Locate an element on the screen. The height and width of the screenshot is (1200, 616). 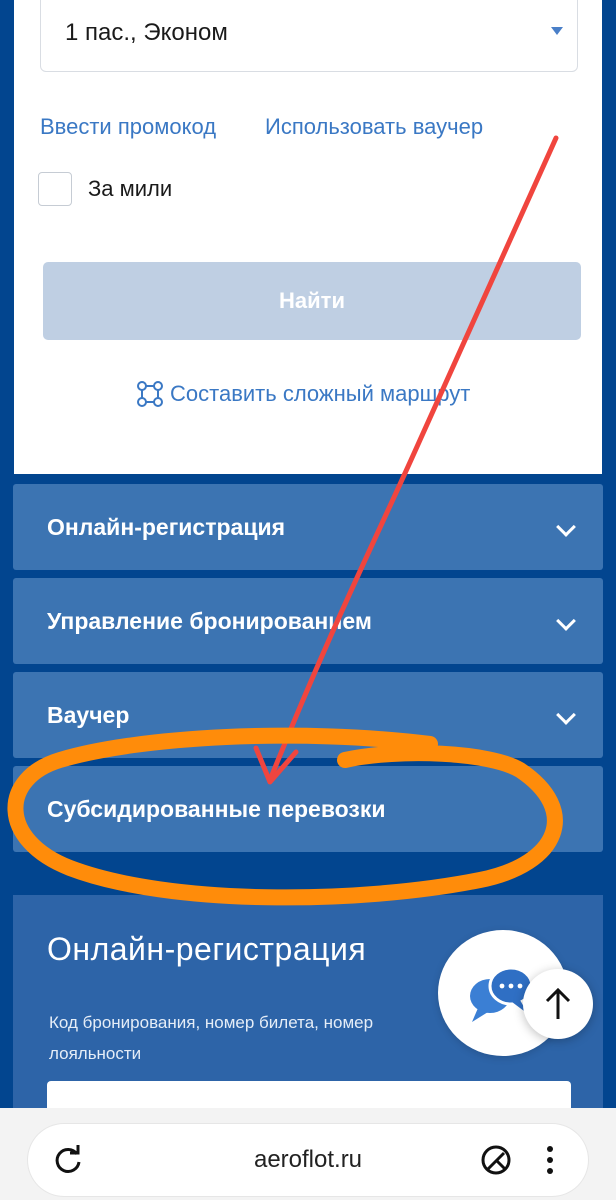
address-bar: aeroflot.ru is located at coordinates (308, 1160).